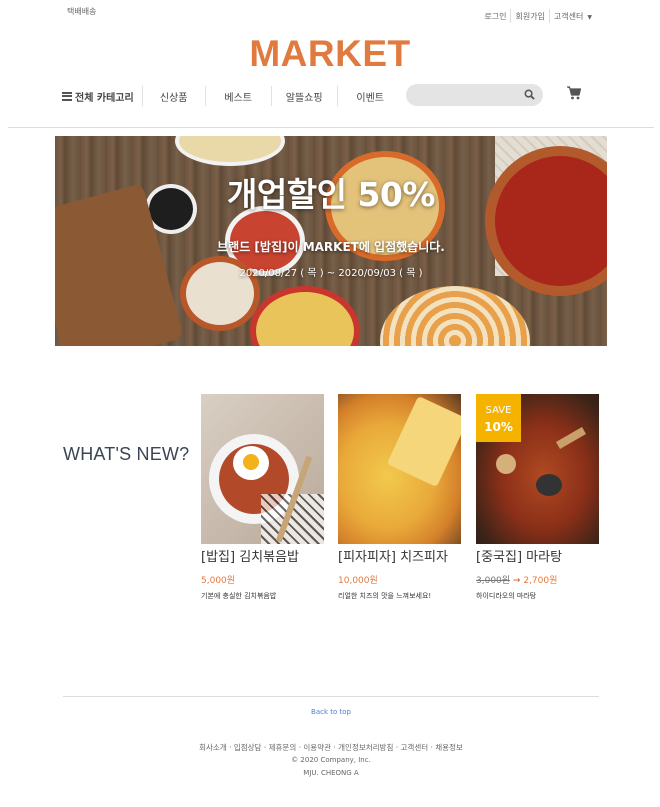 This screenshot has width=660, height=807. I want to click on hamburger-icon, so click(67, 96).